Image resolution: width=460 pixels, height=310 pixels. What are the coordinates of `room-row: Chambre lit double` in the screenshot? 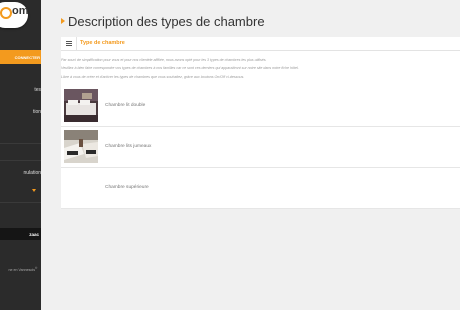 It's located at (260, 106).